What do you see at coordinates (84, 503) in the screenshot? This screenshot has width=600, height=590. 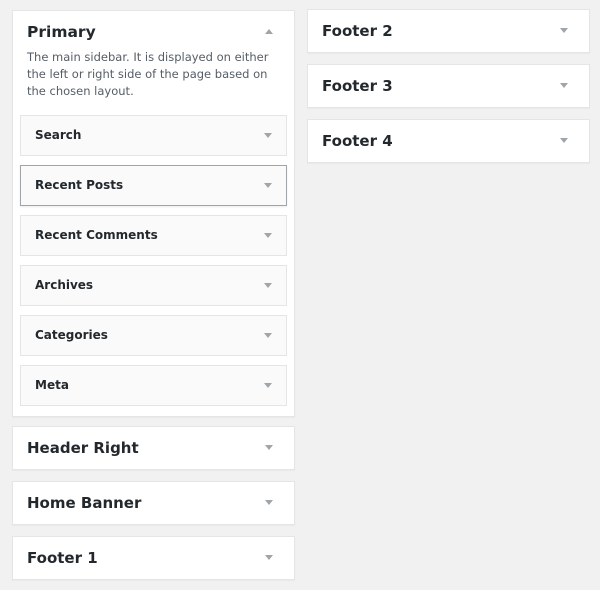 I see `sidebar-area-title: Home Banner` at bounding box center [84, 503].